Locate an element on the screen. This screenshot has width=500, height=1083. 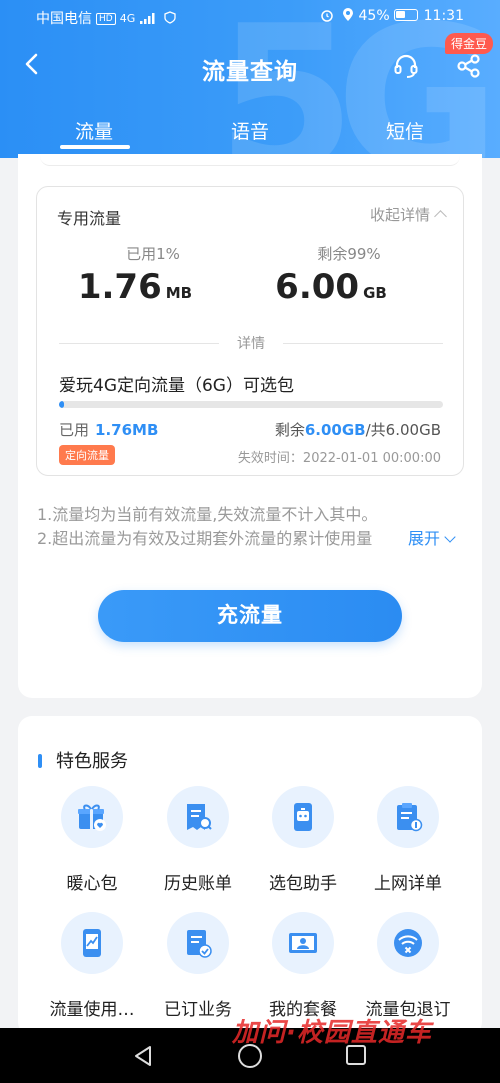
usage-progress-bar is located at coordinates (251, 404).